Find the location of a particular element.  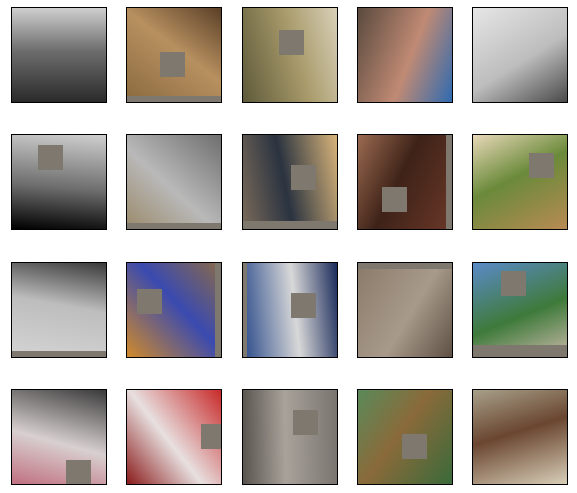

image-tile-tower is located at coordinates (290, 310).